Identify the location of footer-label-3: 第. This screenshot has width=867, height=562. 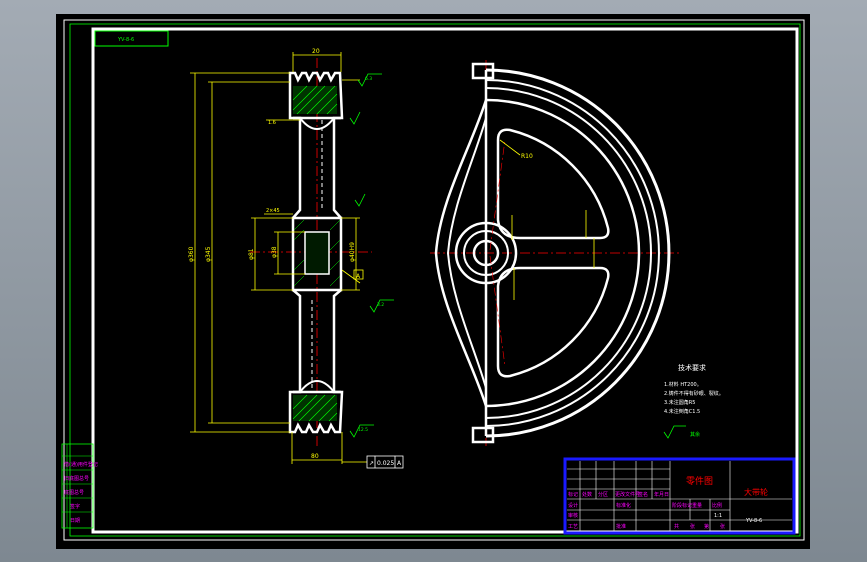
(706, 526).